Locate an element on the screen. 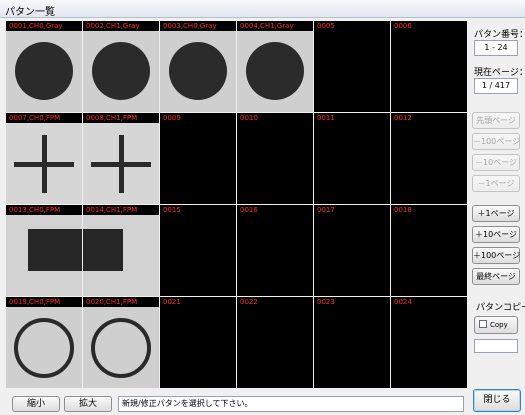  pattern-cell: 0008,CH1,FPM is located at coordinates (121, 158).